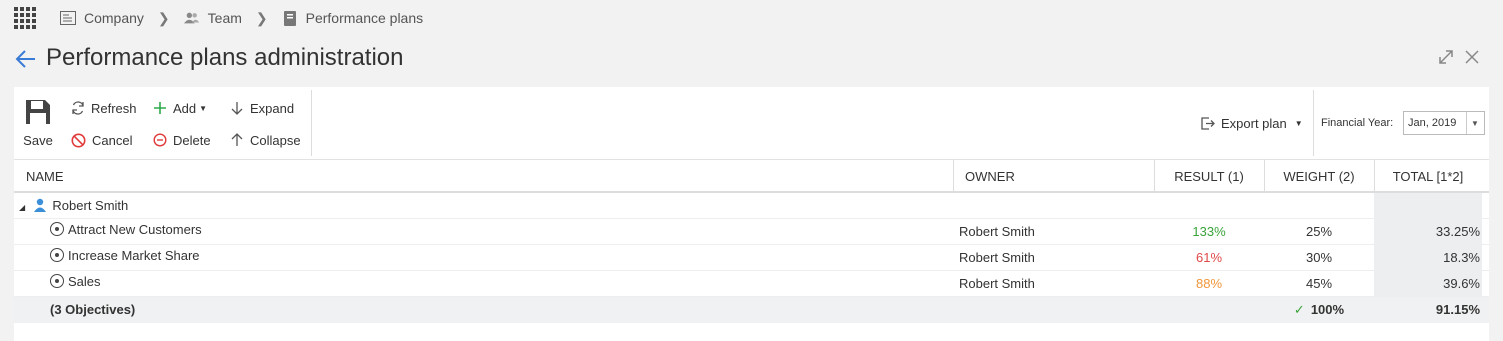 Image resolution: width=1503 pixels, height=341 pixels. What do you see at coordinates (237, 108) in the screenshot?
I see `arrow-down-icon` at bounding box center [237, 108].